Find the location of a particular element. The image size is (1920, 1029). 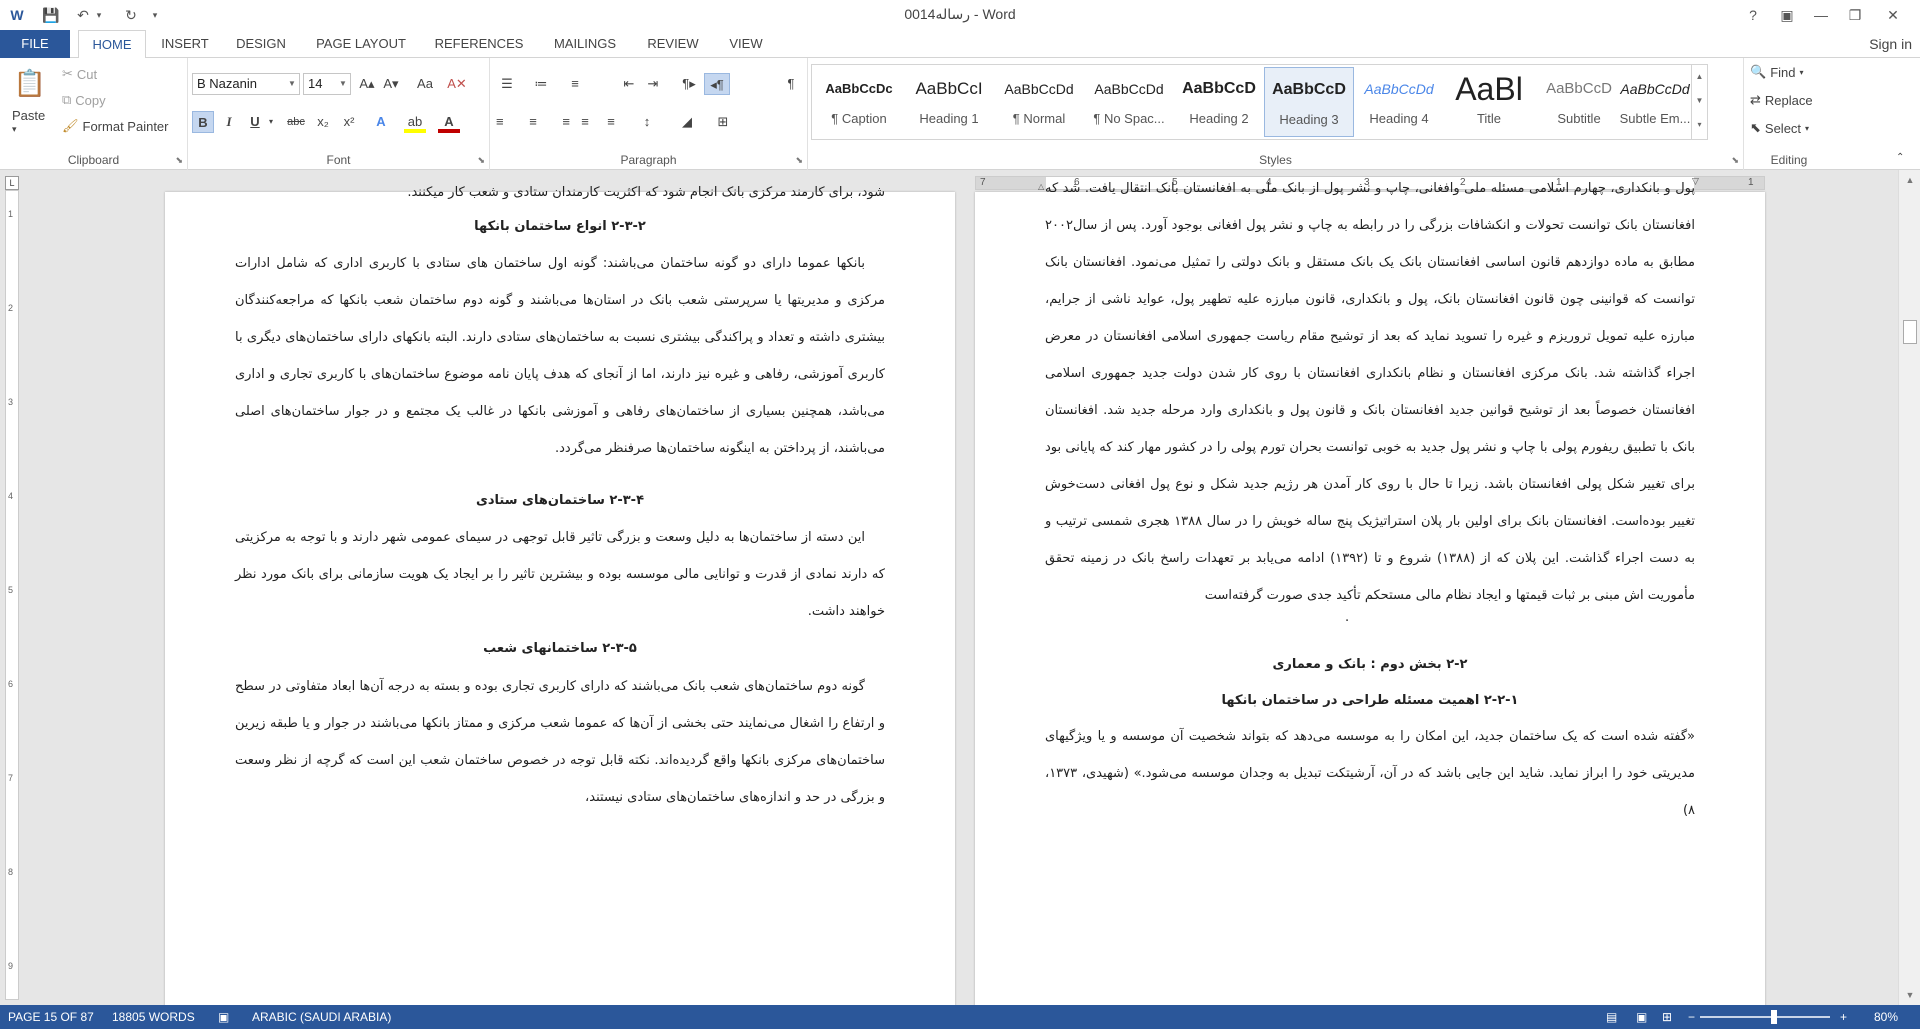

styles-launcher-icon: ⬊ is located at coordinates (1735, 160).